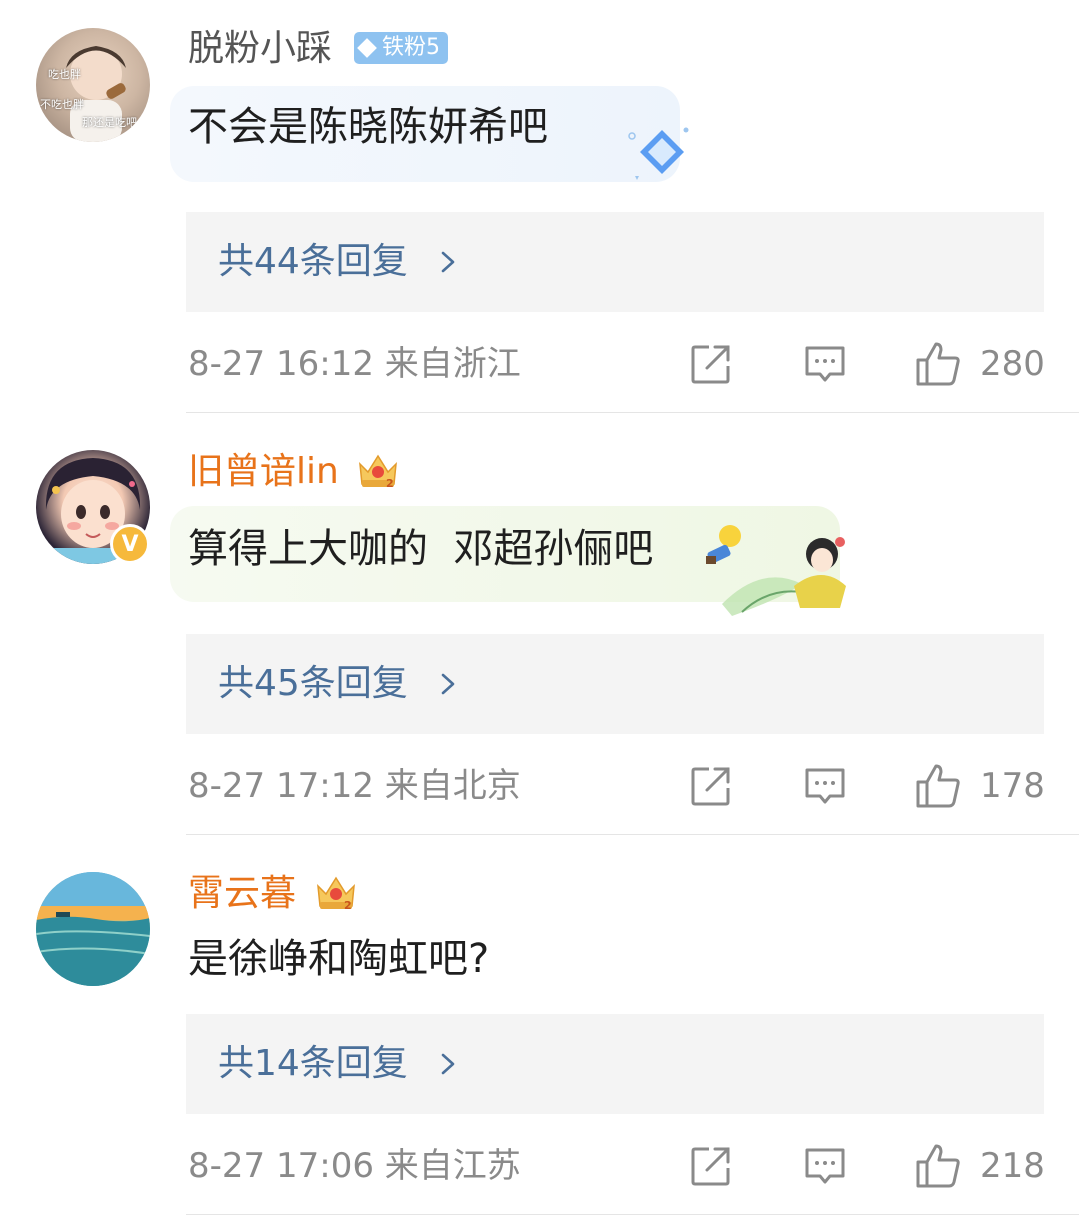 The image size is (1079, 1216). I want to click on replies-box: 共14条回复, so click(615, 1064).